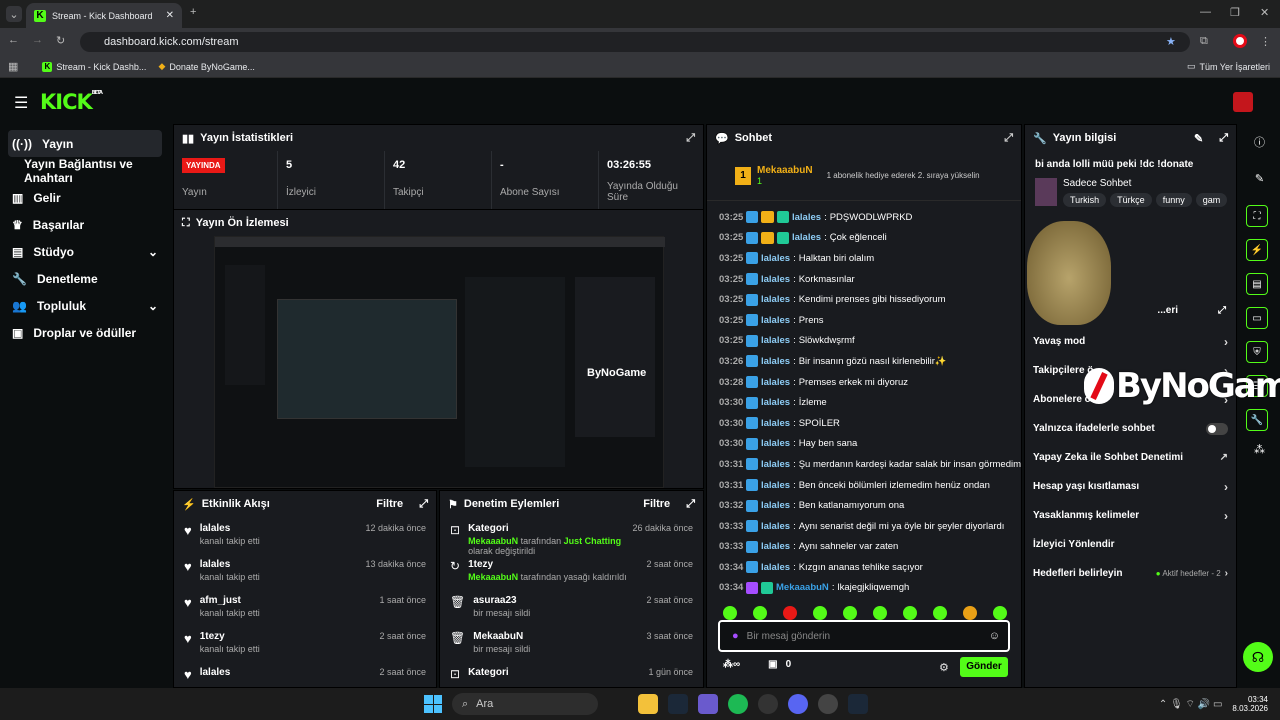 This screenshot has height=720, width=1280. What do you see at coordinates (85, 171) in the screenshot?
I see `sidebar-item-stream-key: Yayın Bağlantısı ve Anahtarı` at bounding box center [85, 171].